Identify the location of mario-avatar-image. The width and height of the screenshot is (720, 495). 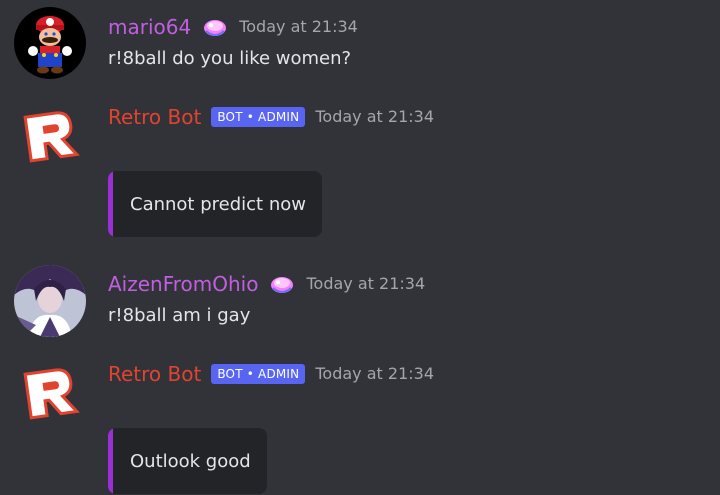
(50, 43).